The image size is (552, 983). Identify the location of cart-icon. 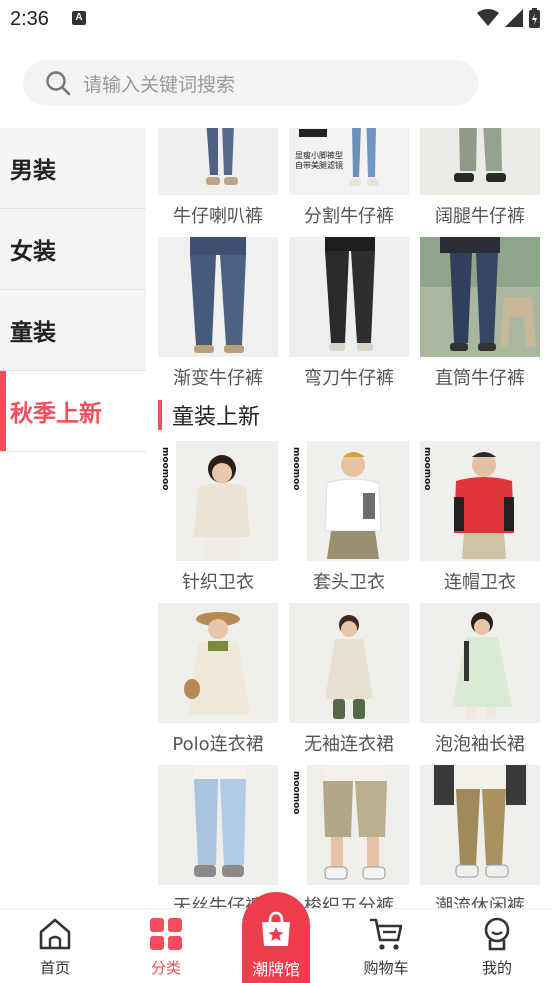
(386, 934).